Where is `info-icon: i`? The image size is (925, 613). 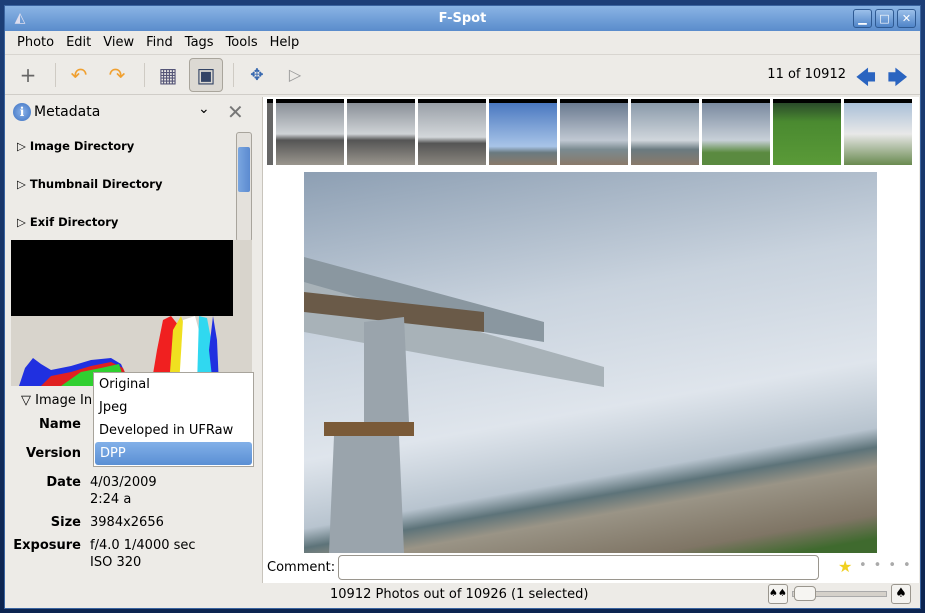 info-icon: i is located at coordinates (22, 112).